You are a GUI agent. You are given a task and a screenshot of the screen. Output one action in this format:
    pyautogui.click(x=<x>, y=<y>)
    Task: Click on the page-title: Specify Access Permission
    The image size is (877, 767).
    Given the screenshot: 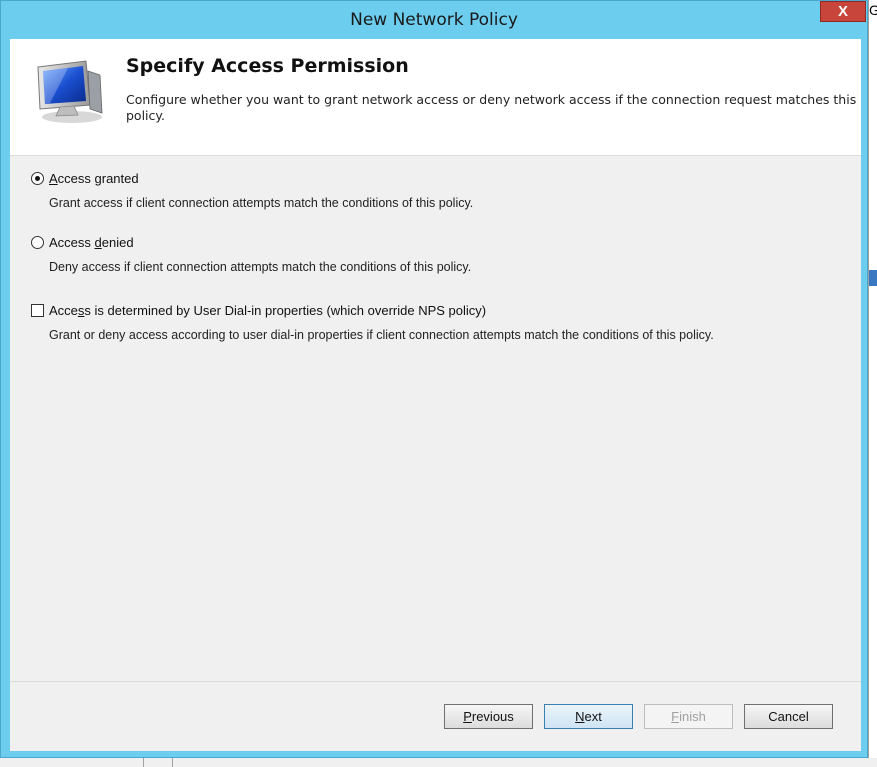 What is the action you would take?
    pyautogui.click(x=267, y=66)
    